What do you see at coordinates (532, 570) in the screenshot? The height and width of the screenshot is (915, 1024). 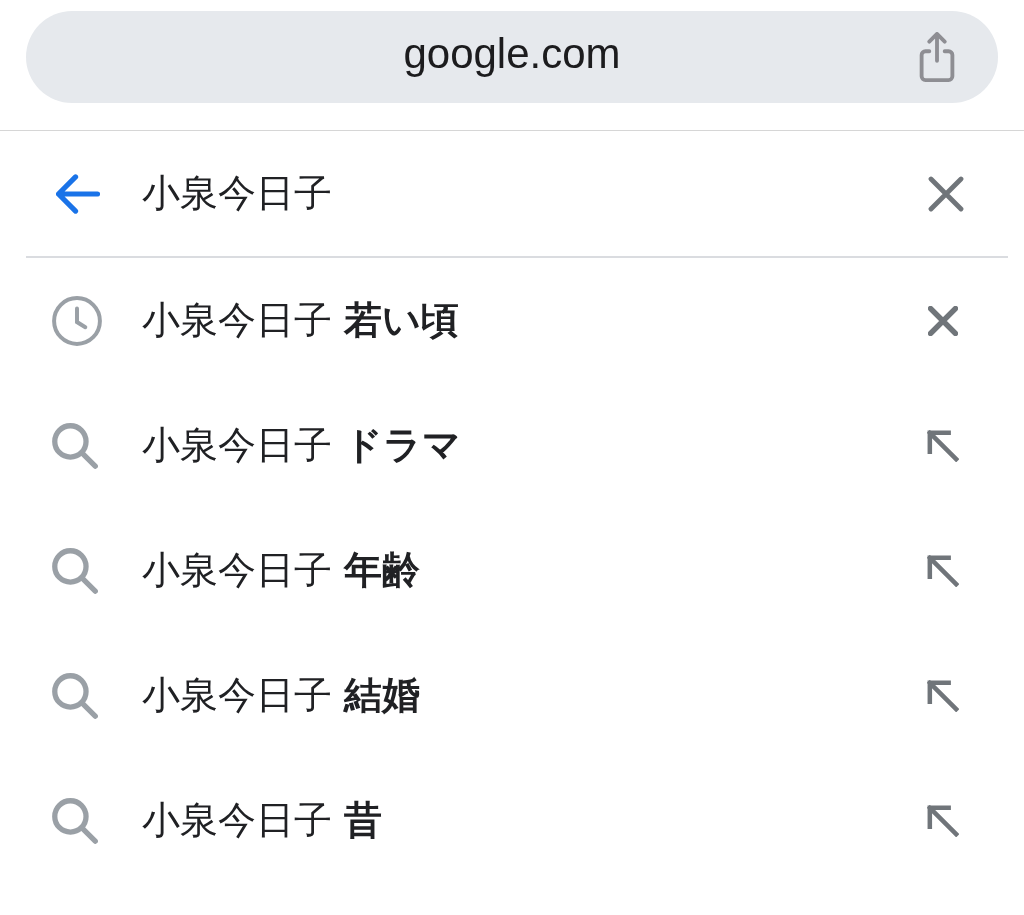 I see `suggestion-text: 小泉今日子 年齢` at bounding box center [532, 570].